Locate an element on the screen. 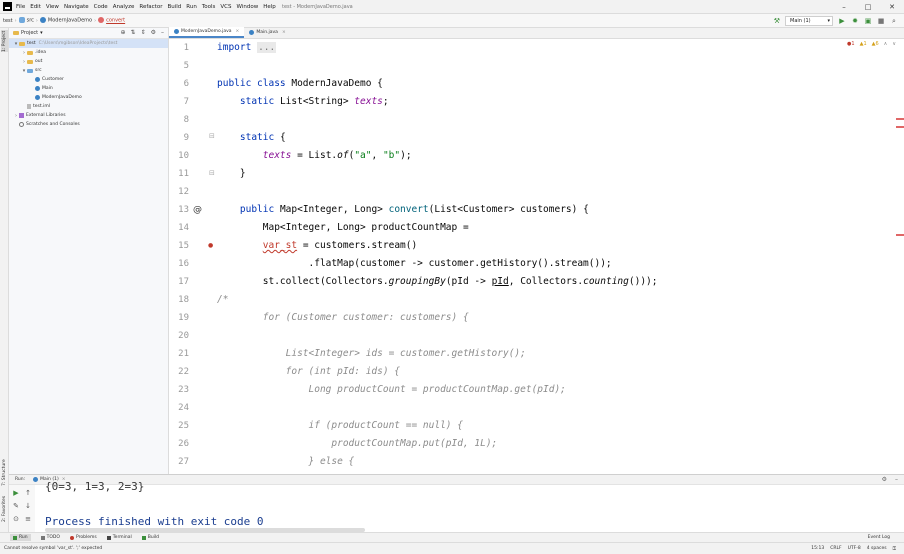  menu-code: Code is located at coordinates (101, 7).